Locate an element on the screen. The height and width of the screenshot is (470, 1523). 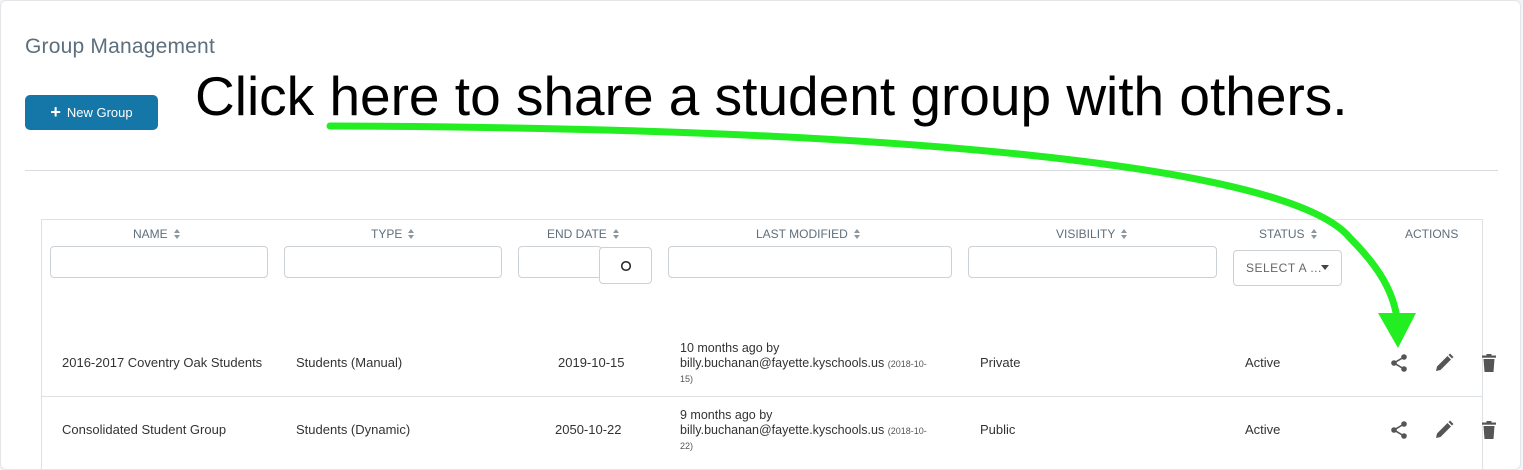
row-2-visibility: Public is located at coordinates (998, 429).